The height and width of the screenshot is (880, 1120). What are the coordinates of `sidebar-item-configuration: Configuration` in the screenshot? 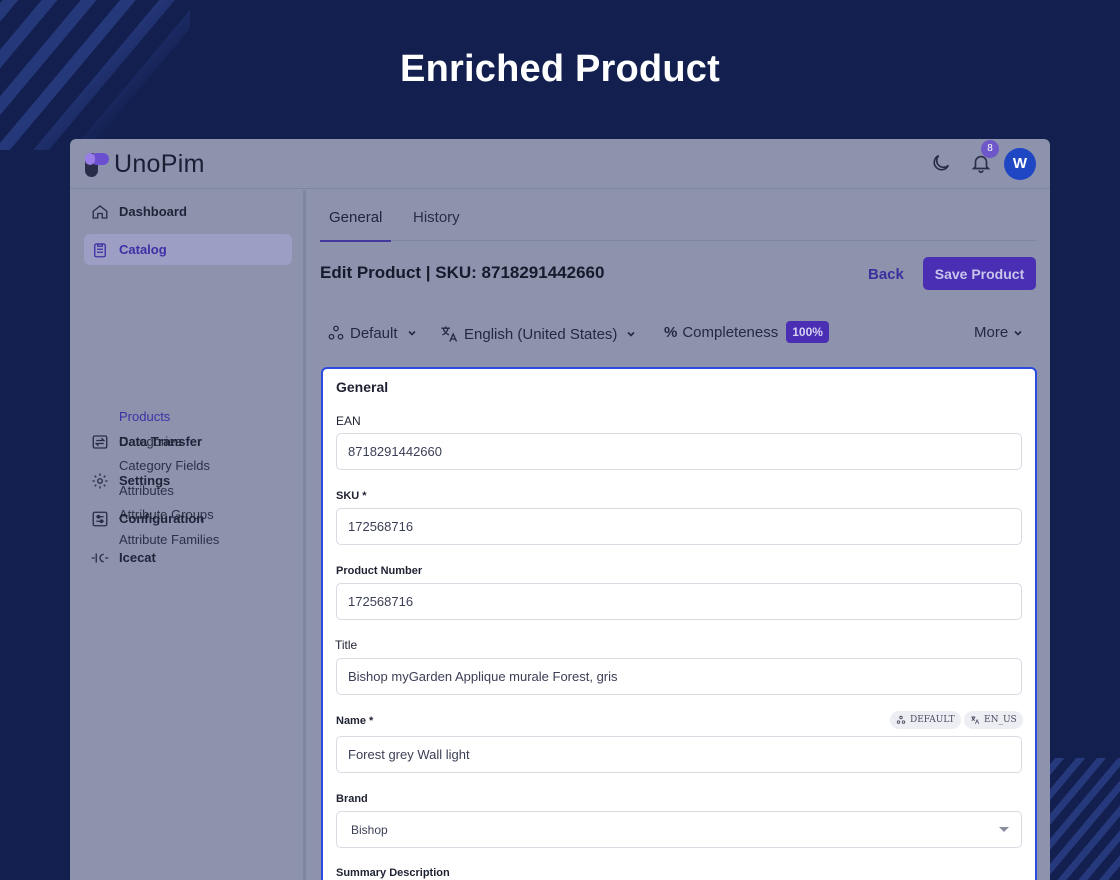 It's located at (188, 518).